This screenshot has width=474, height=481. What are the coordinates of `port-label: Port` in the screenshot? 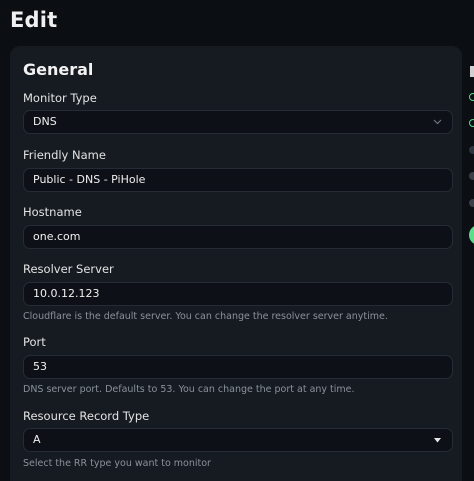 It's located at (34, 342).